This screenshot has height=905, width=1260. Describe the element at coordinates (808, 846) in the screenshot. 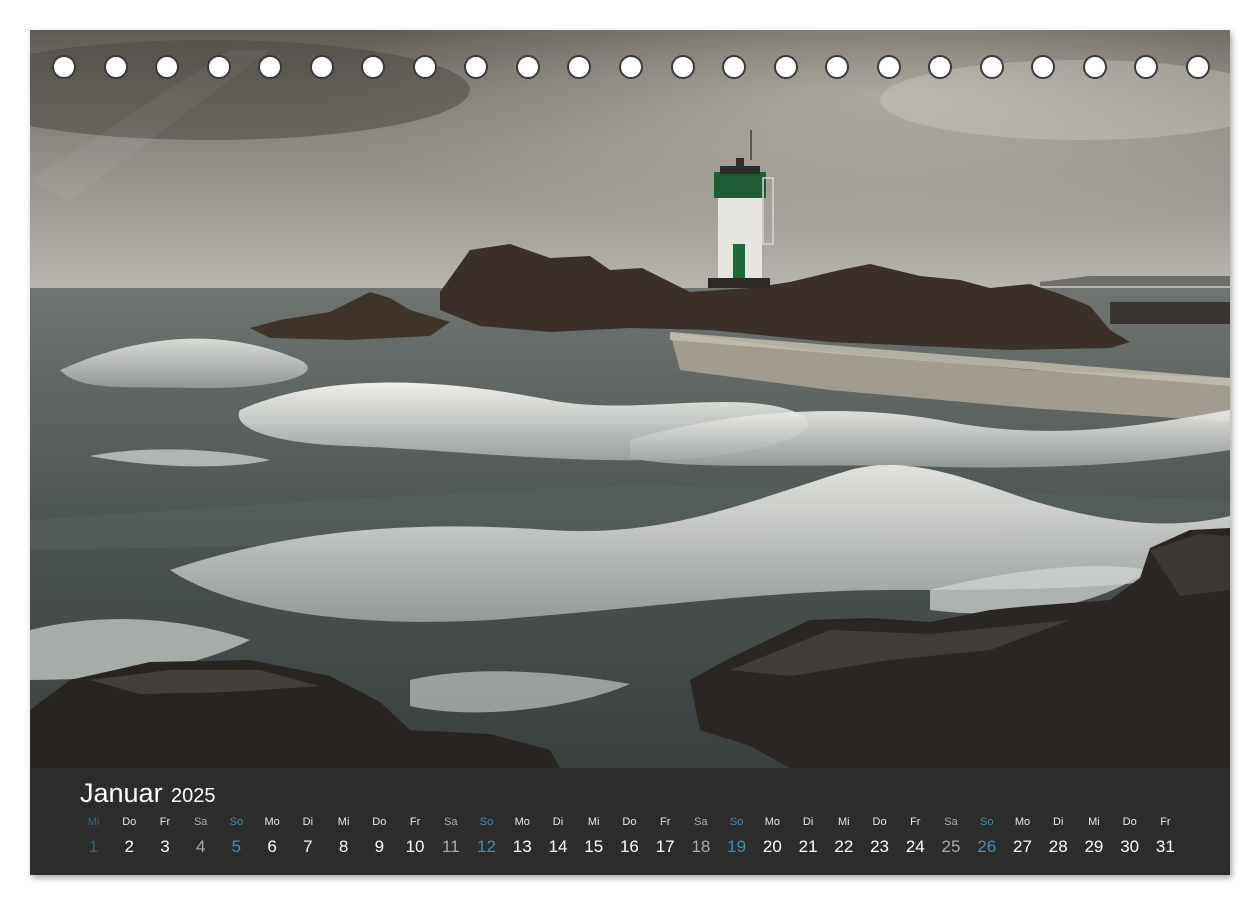

I see `day-number: 21` at that location.